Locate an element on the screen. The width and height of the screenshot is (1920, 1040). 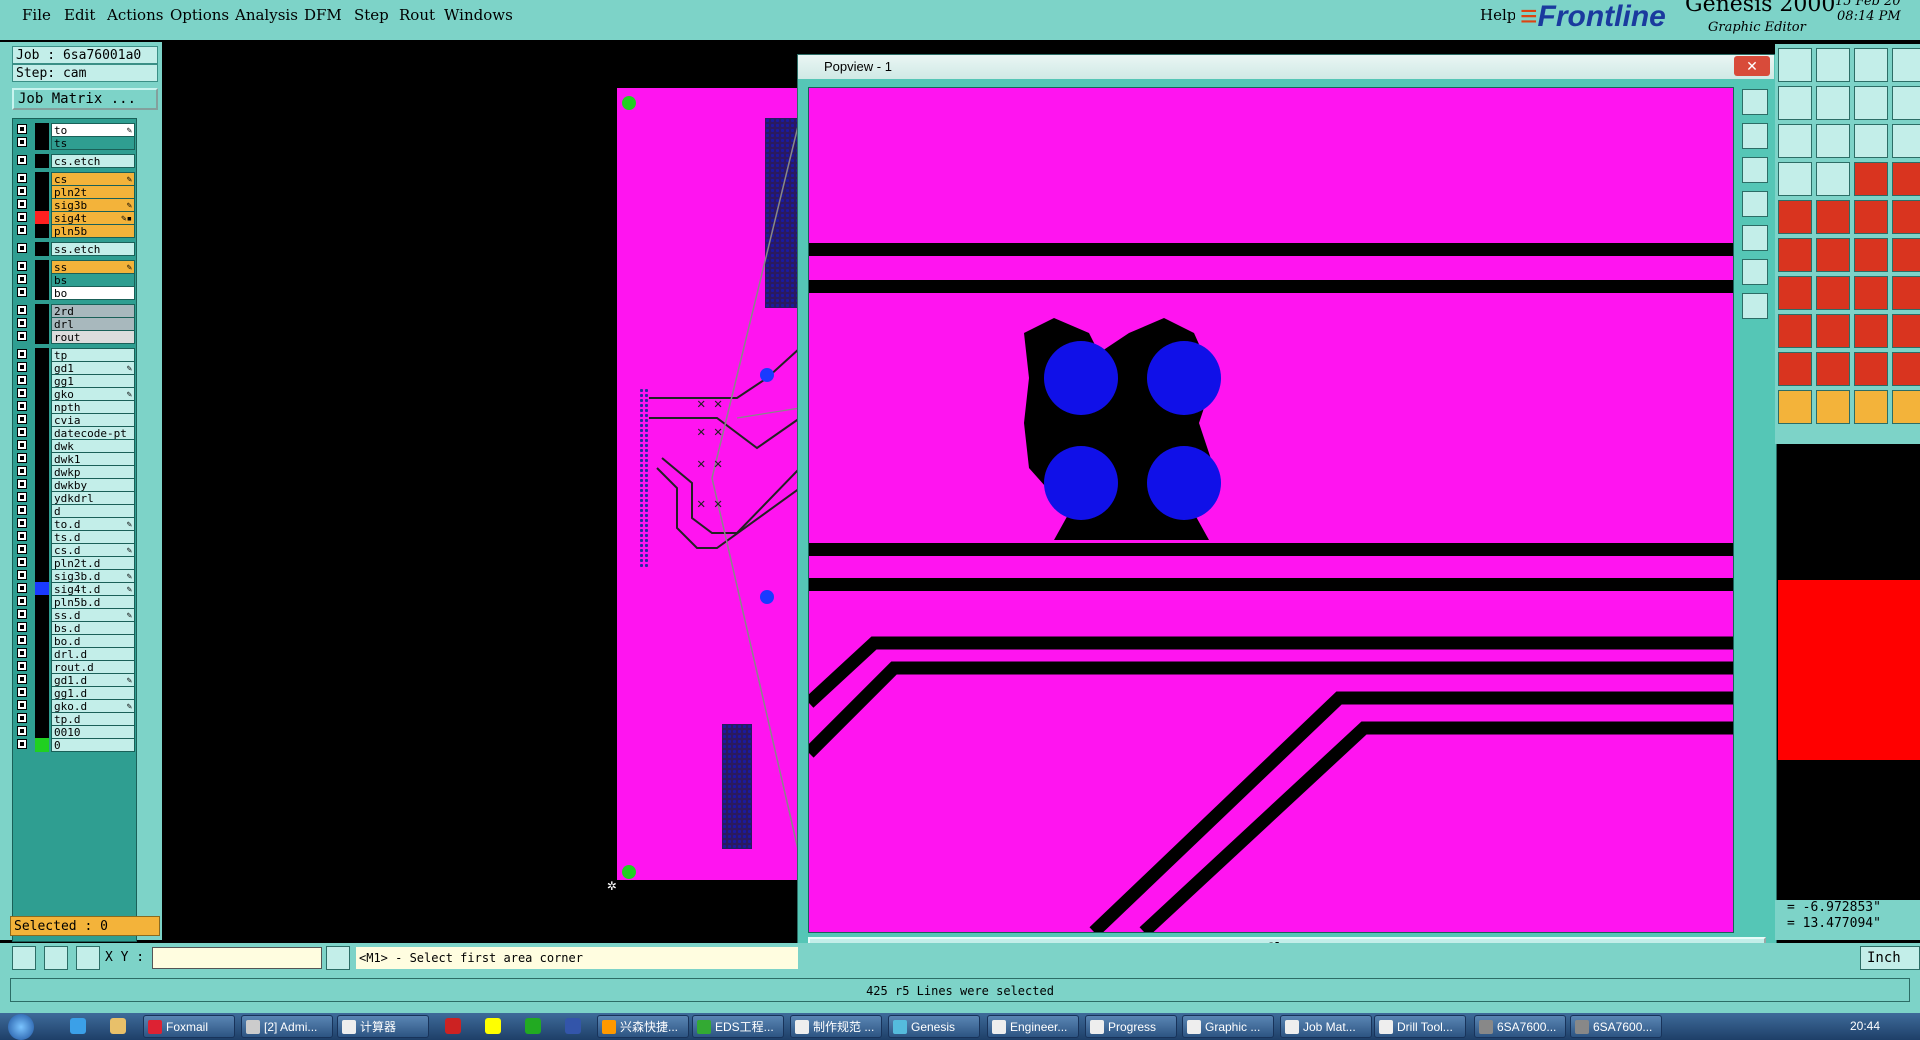
layer-name: drl.d is located at coordinates (93, 654).